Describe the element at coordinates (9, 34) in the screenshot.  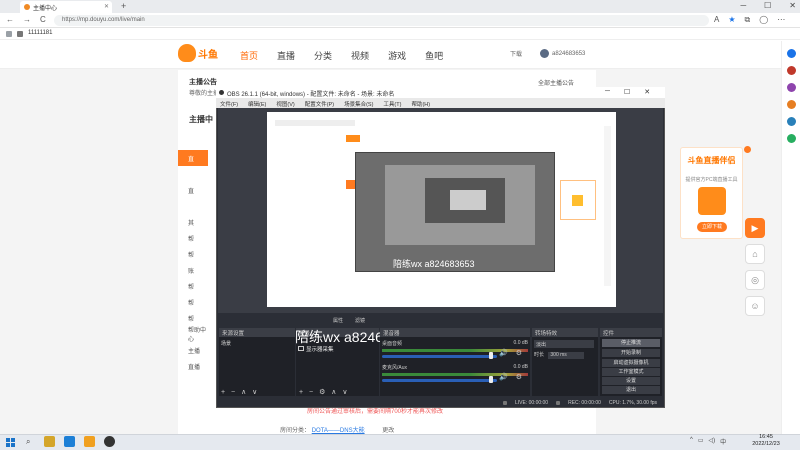
I see `bookmark-icon` at that location.